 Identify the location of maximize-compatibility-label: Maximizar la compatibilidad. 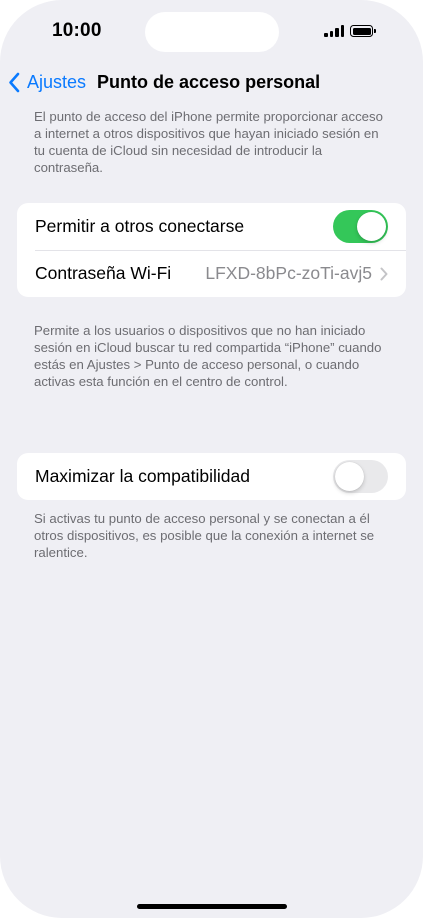
(142, 476).